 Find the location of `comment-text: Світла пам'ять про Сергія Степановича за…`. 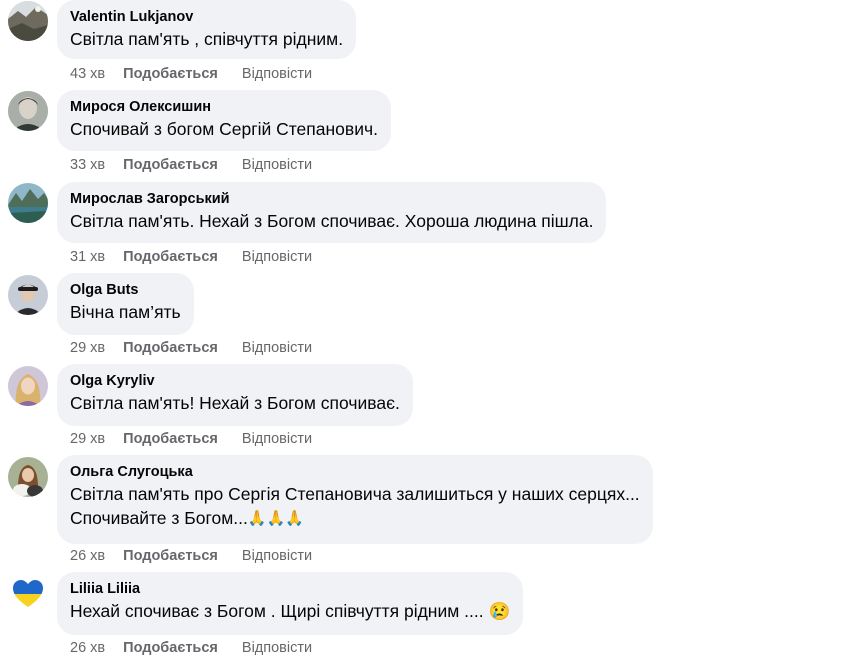

comment-text: Світла пам'ять про Сергія Степановича за… is located at coordinates (355, 494).